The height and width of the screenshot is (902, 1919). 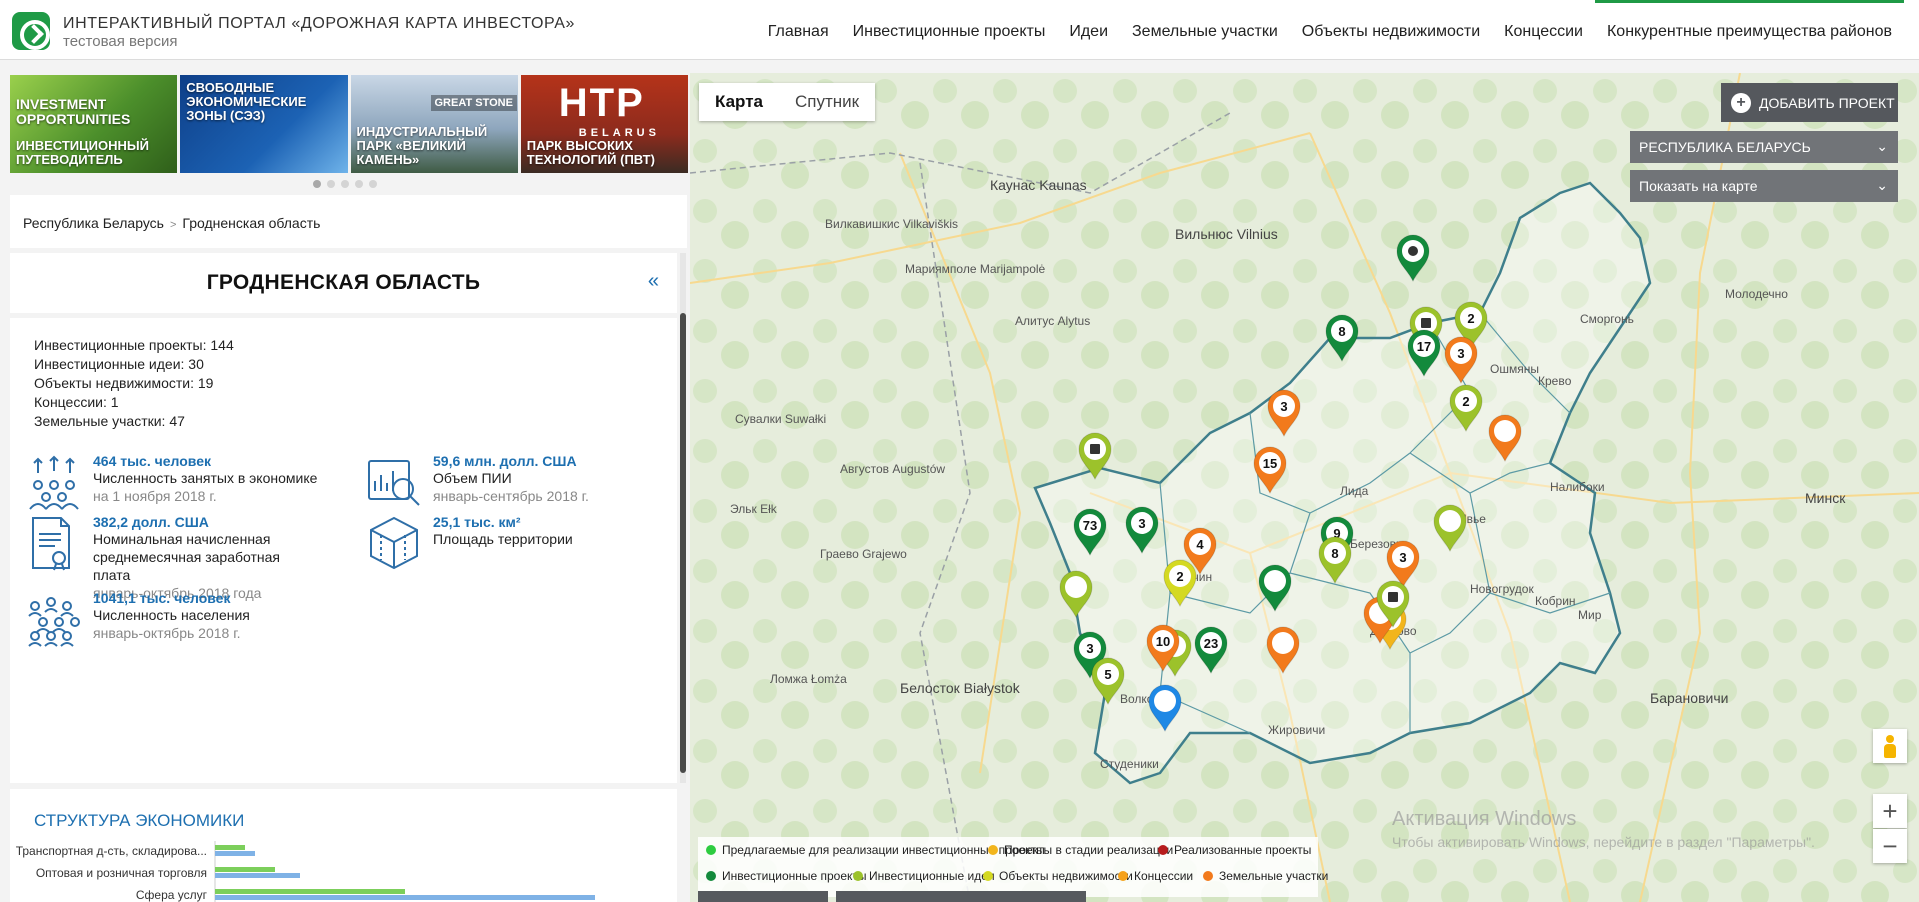 I want to click on banner-sez: СВОБОДНЫЕ ЭКОНОМИЧЕСКИЕ ЗОНЫ (СЭЗ), so click(x=264, y=124).